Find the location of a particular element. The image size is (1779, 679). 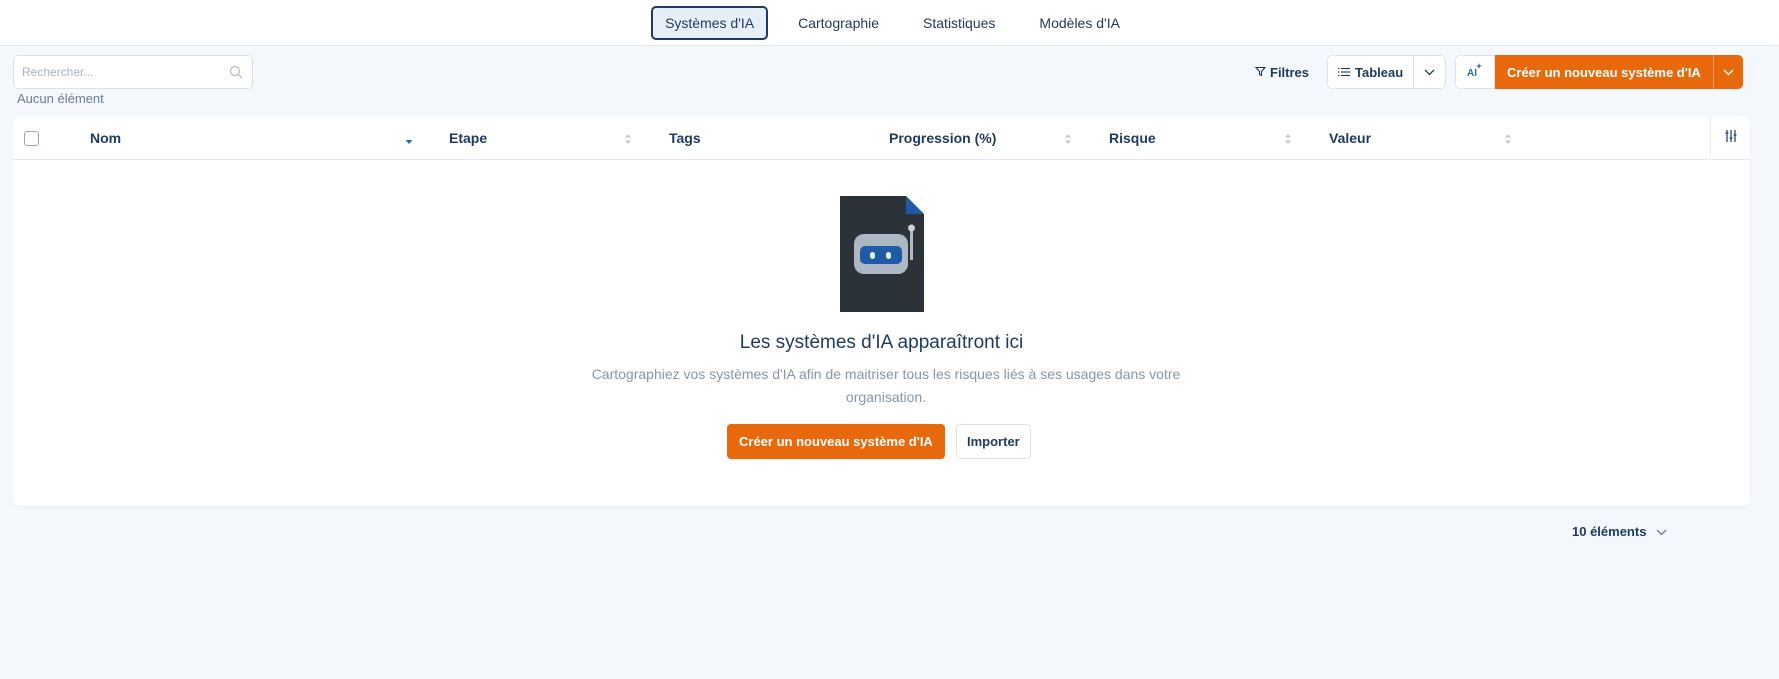

result-count: Aucun élément is located at coordinates (60, 98).